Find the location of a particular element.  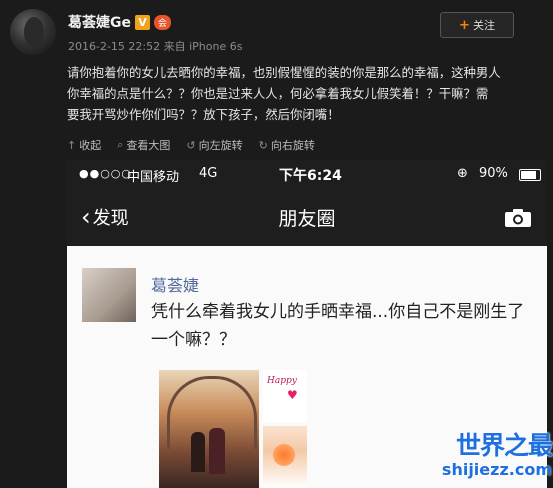

collapse-button: ↑ 收起 is located at coordinates (84, 145).